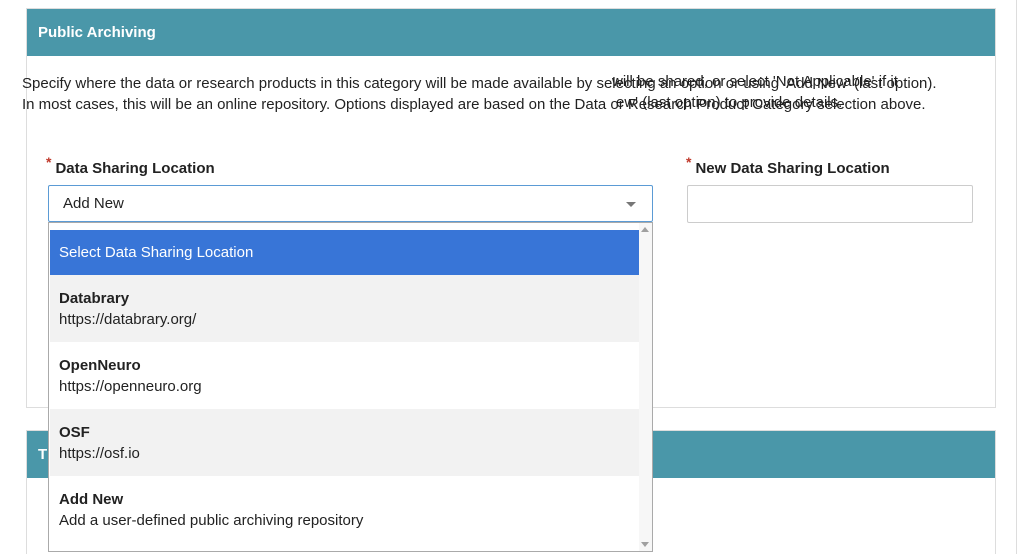 This screenshot has height=554, width=1023. What do you see at coordinates (344, 252) in the screenshot?
I see `dropdown-option-placeholder: Select Data Sharing Location` at bounding box center [344, 252].